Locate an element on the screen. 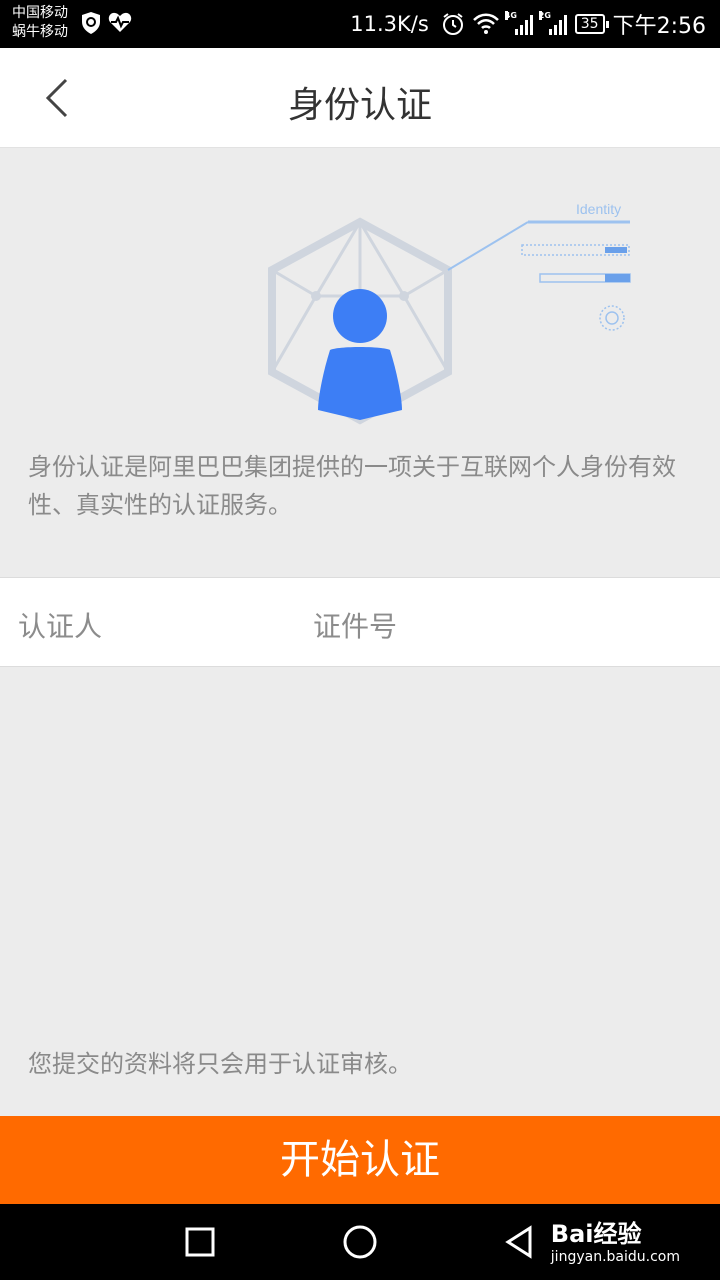  start-verification-button: 开始认证 is located at coordinates (360, 1160).